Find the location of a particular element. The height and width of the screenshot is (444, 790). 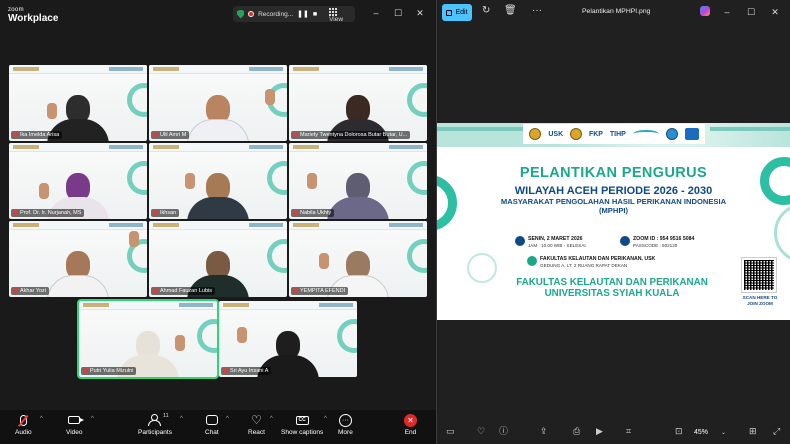

participant-name-tag: Ikhsan is located at coordinates (165, 213).